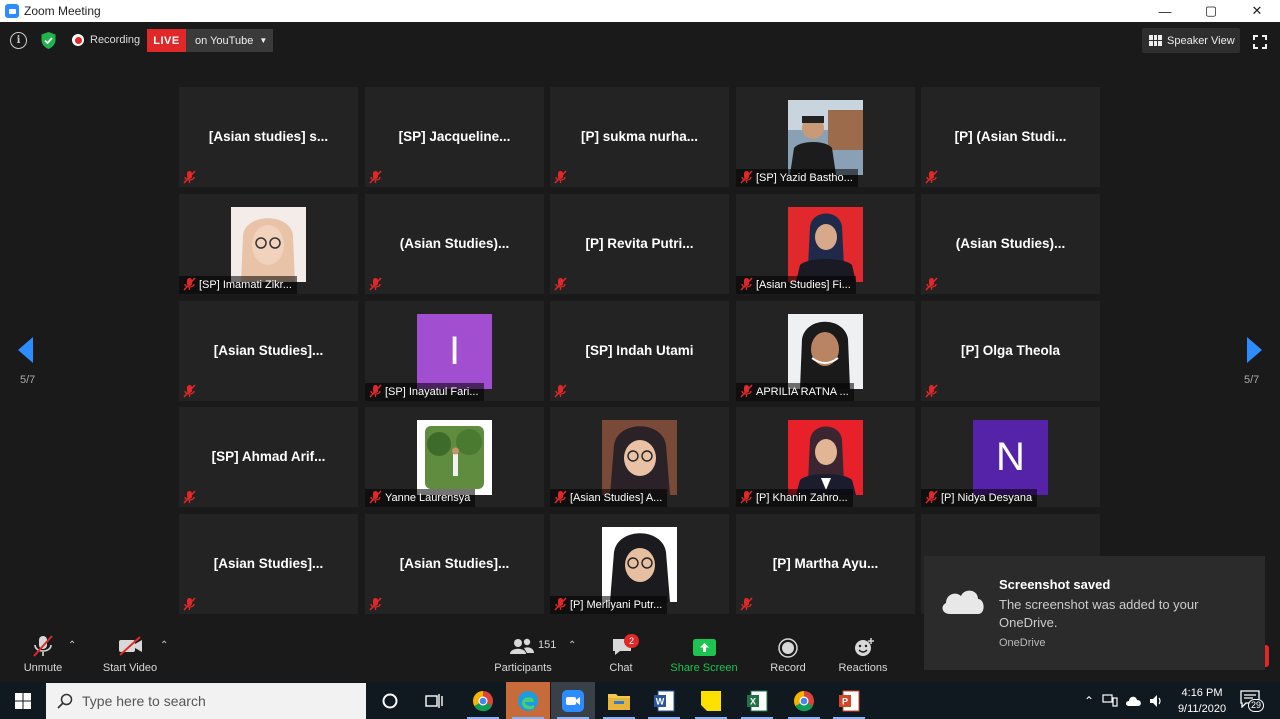 The width and height of the screenshot is (1280, 719). I want to click on participant-tile: [P] Olga Theola, so click(1010, 351).